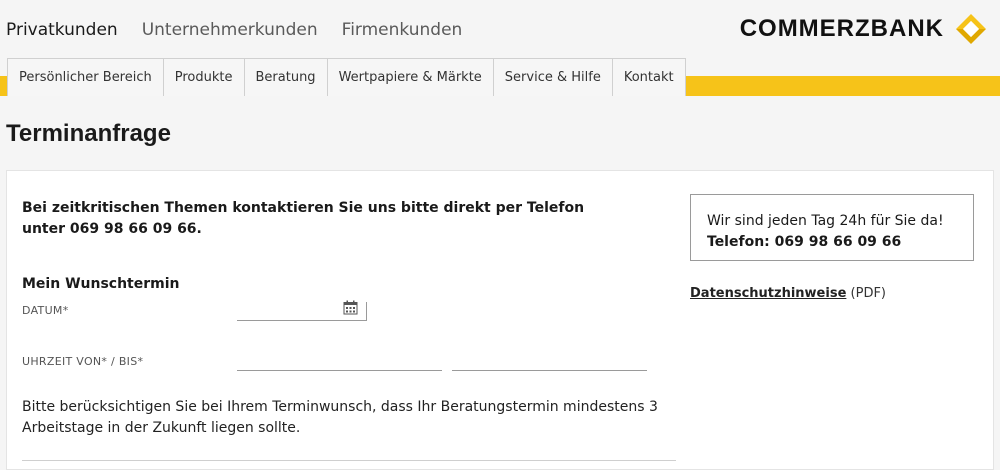 This screenshot has width=1000, height=470. I want to click on tab-beratung: Beratung, so click(285, 77).